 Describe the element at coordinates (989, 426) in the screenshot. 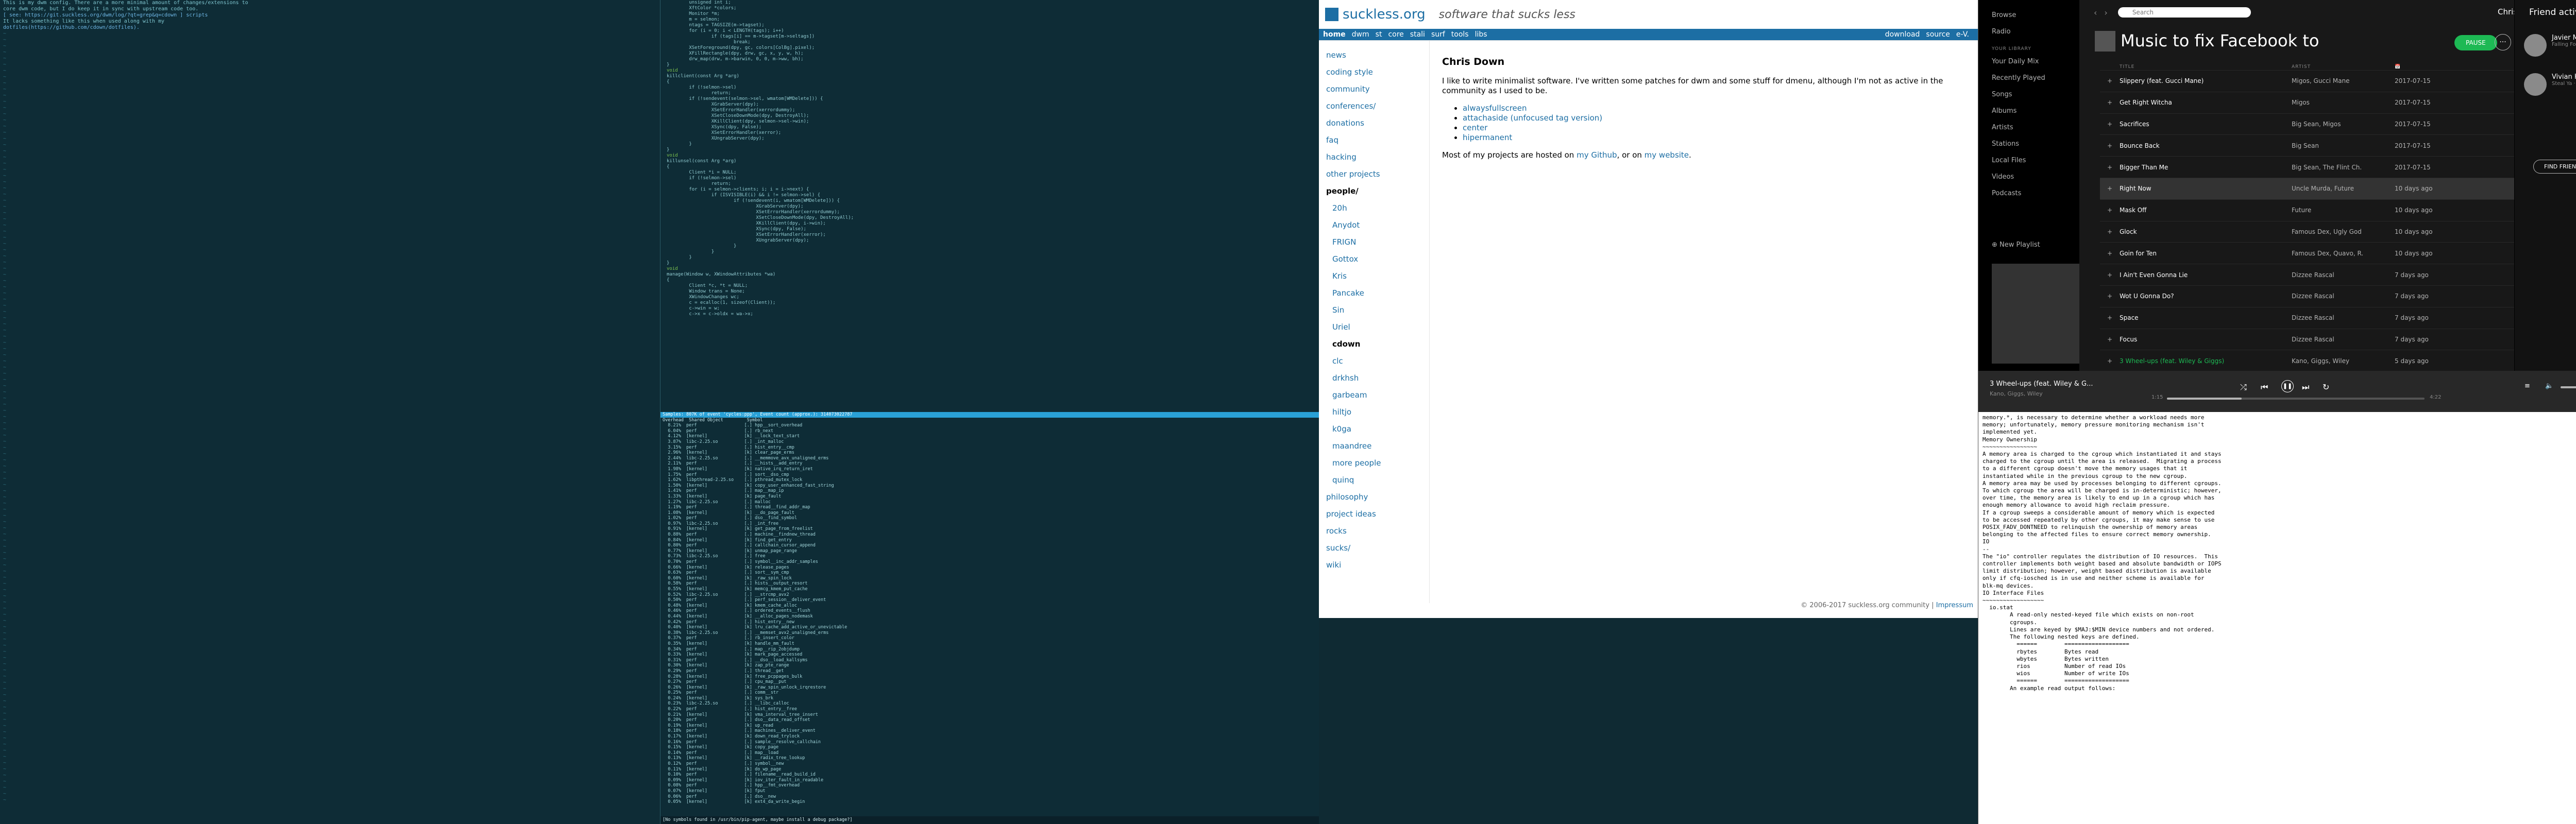

I see `perf-row: 8.21% perf [.] hpp__sort_overhead` at that location.